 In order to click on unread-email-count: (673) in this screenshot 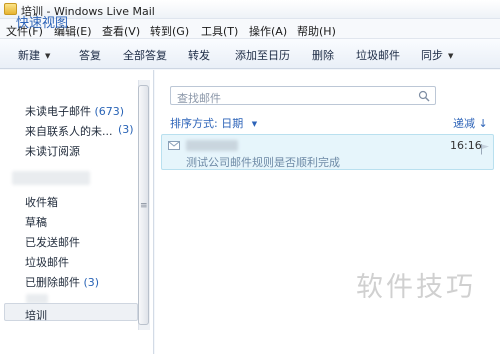, I will do `click(109, 111)`.